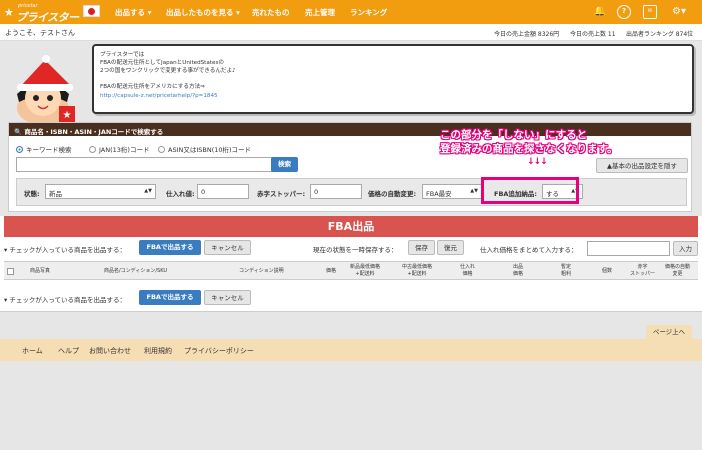 The image size is (702, 450). What do you see at coordinates (660, 34) in the screenshot?
I see `seller-ranking: 出品者ランキング 874位` at bounding box center [660, 34].